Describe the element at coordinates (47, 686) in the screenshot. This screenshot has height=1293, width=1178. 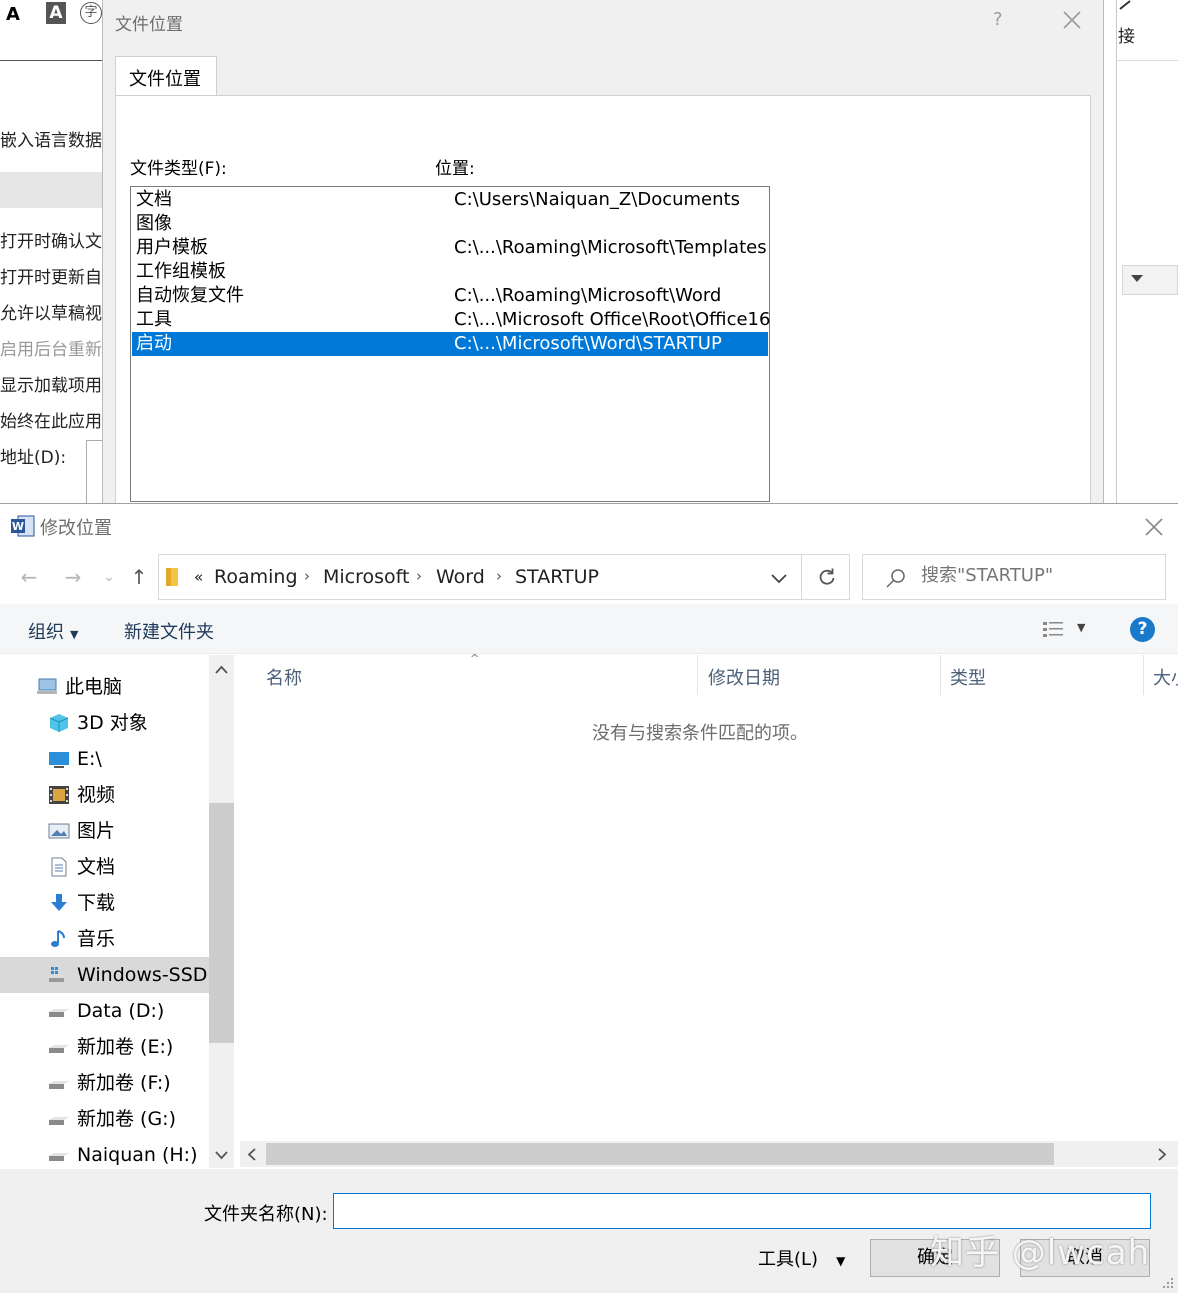
I see `computer-icon` at that location.